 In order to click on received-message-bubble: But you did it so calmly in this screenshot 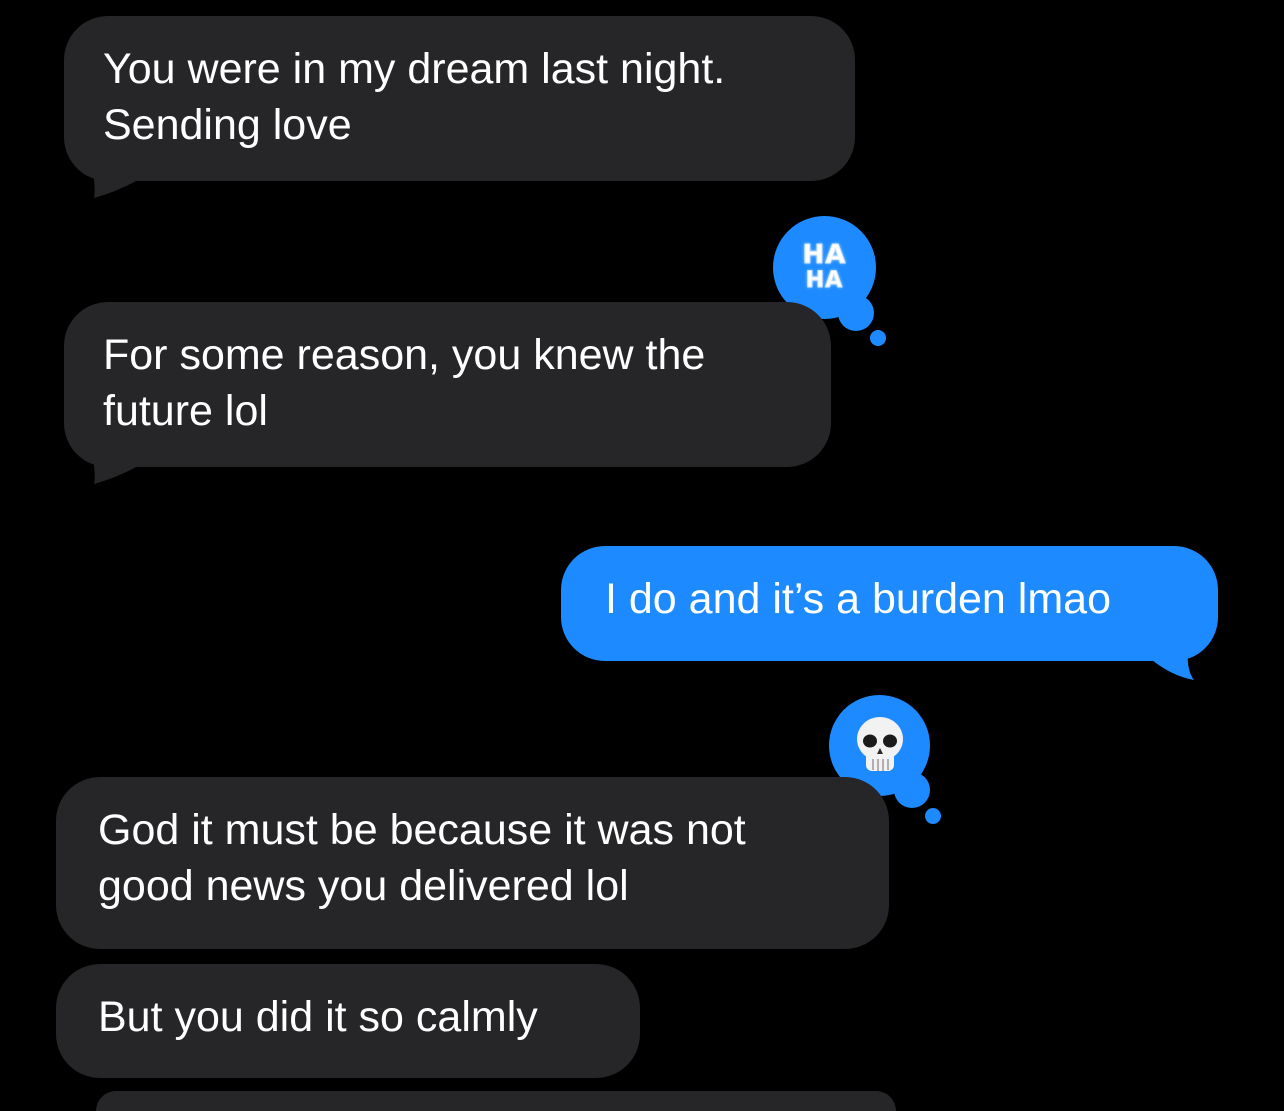, I will do `click(348, 1021)`.